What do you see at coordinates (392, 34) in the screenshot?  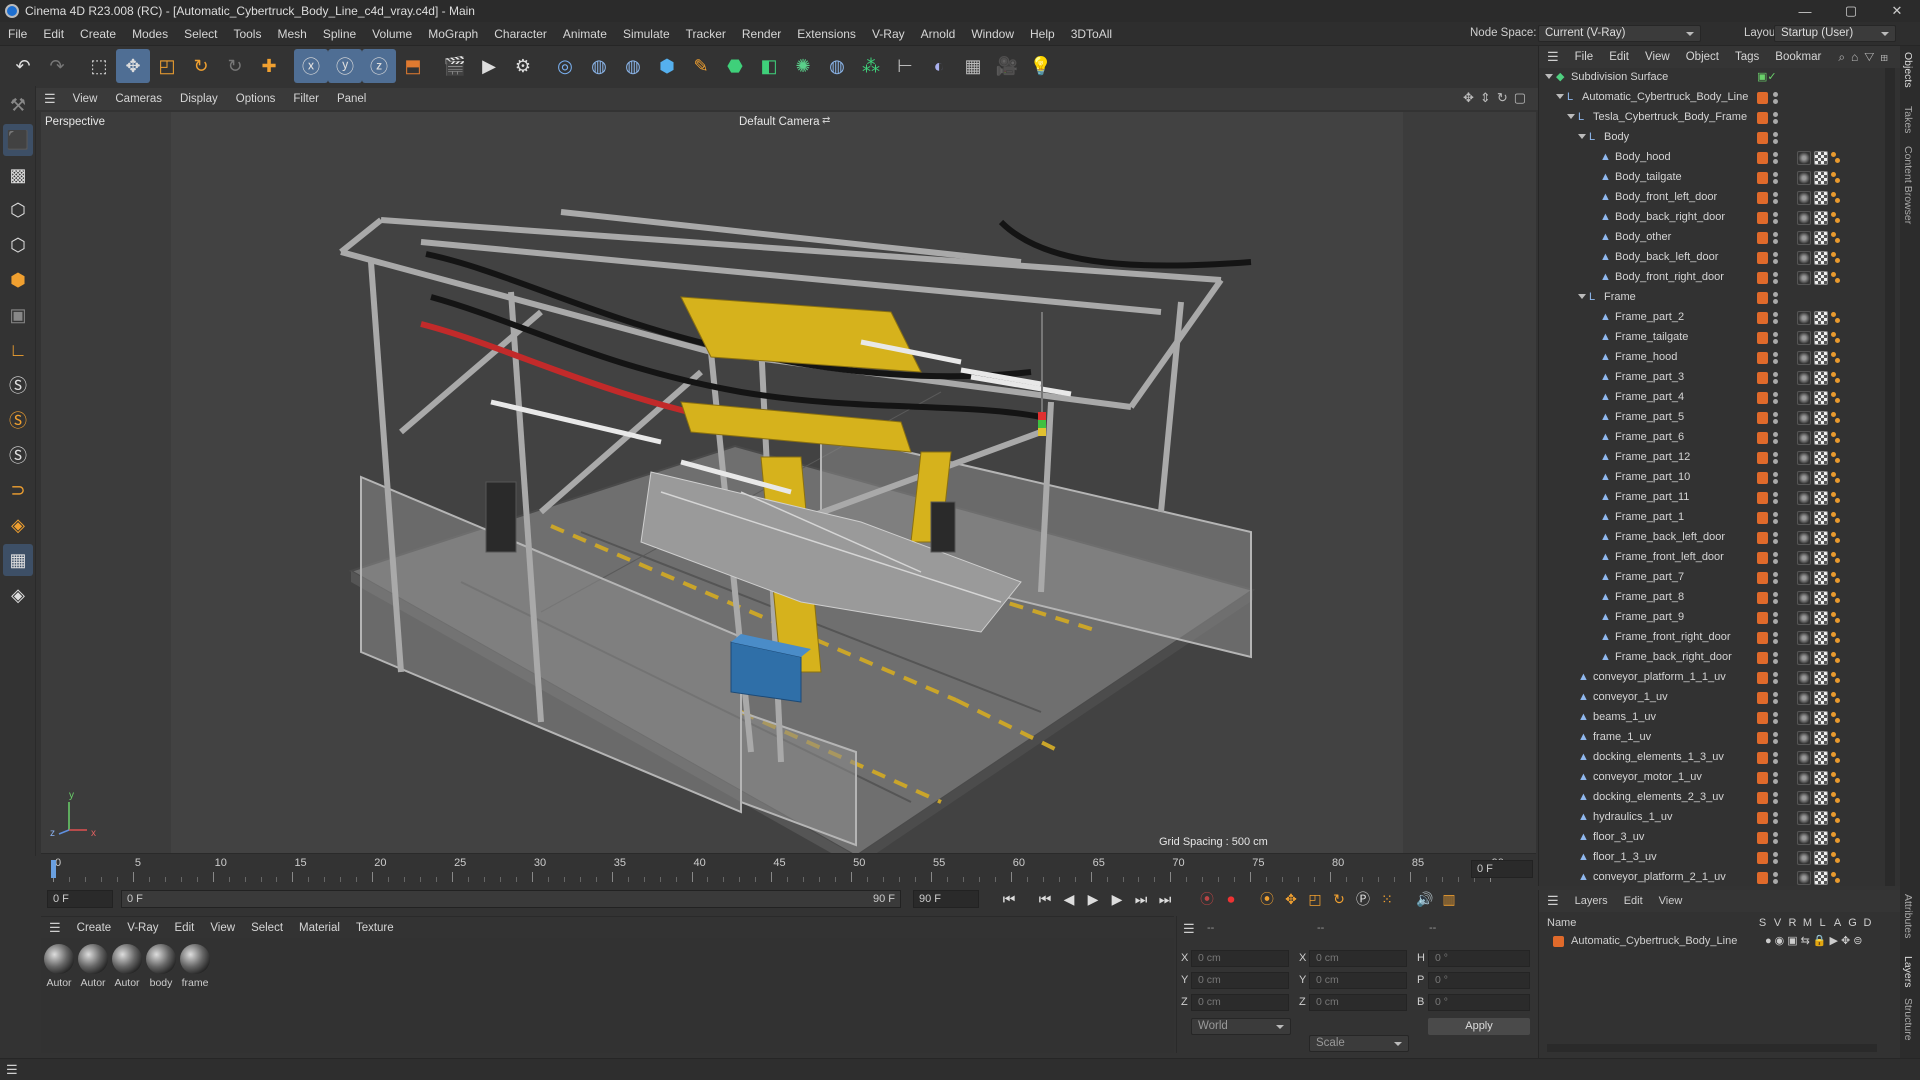 I see `menu-volume: Volume` at bounding box center [392, 34].